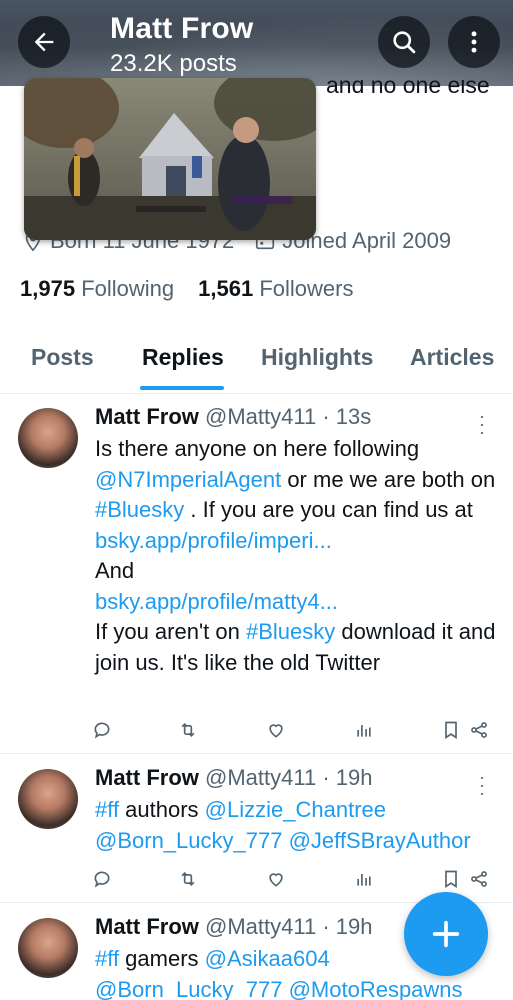 This screenshot has height=1000, width=513. Describe the element at coordinates (162, 958) in the screenshot. I see `post-text-segment: gamers` at that location.